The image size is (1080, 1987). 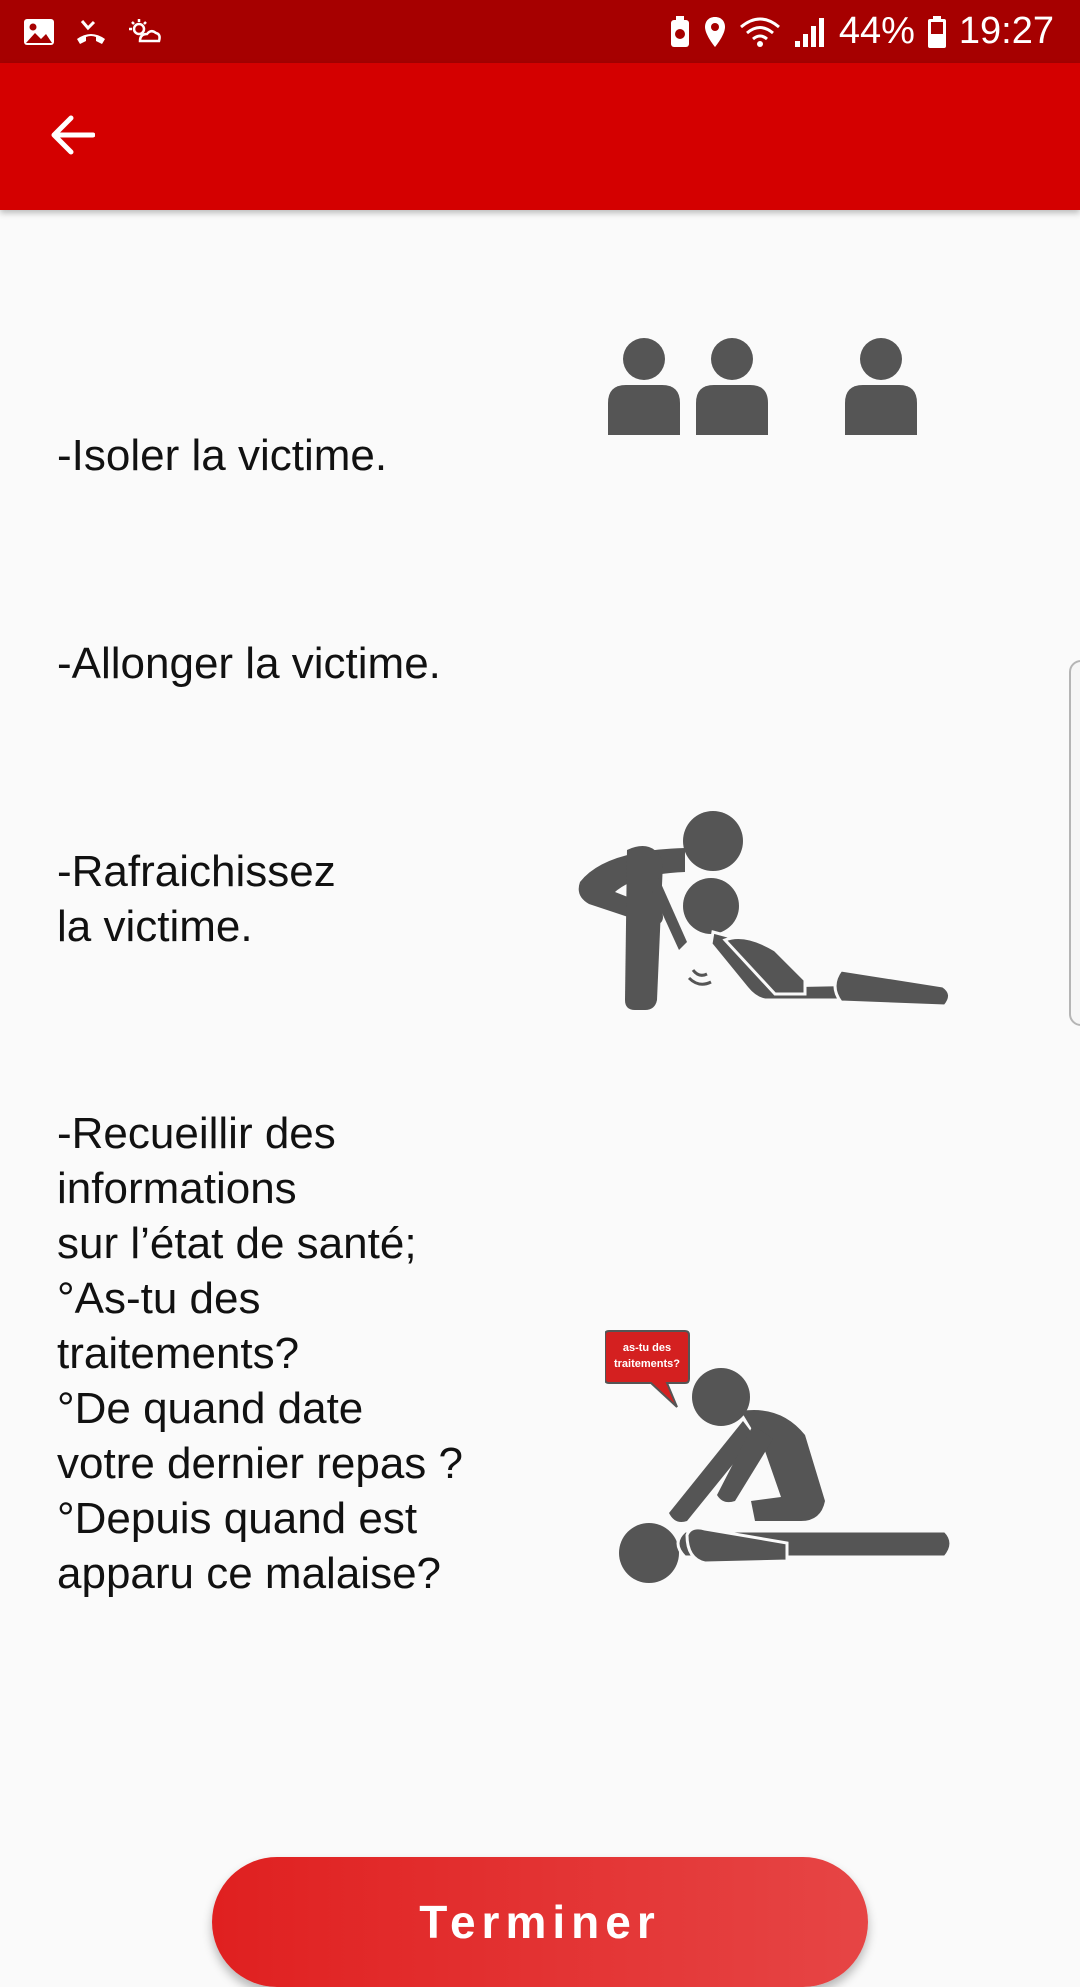 I want to click on missed-call-icon, so click(x=91, y=32).